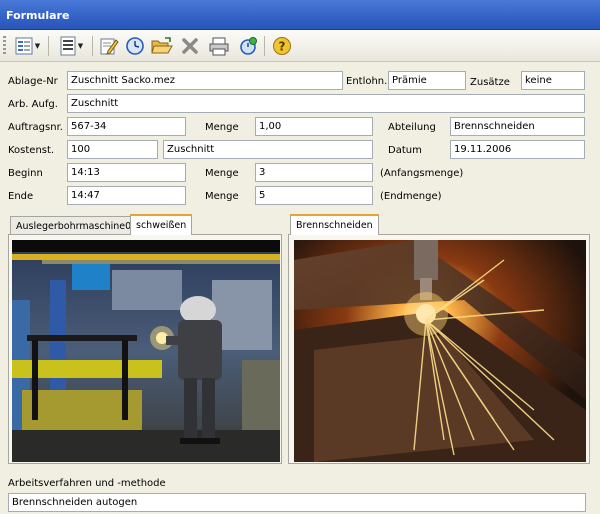 The height and width of the screenshot is (514, 600). I want to click on arbaufg-label: Arb. Aufg., so click(33, 104).